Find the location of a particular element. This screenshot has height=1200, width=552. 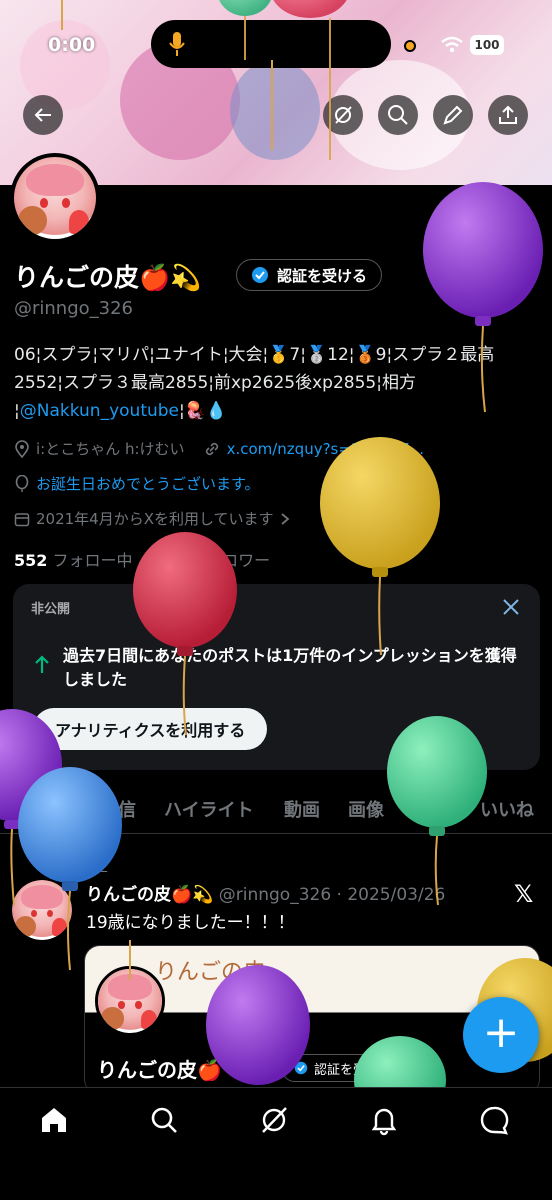

get-verified-button: 認証を受ける is located at coordinates (309, 275).